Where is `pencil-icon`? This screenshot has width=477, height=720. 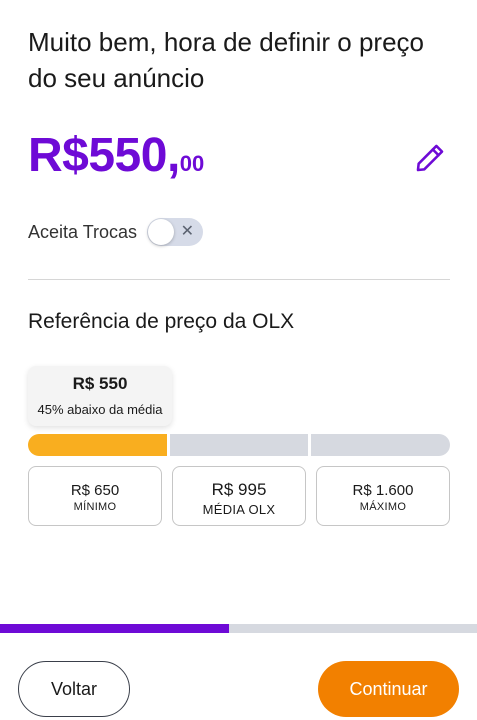
pencil-icon is located at coordinates (430, 158).